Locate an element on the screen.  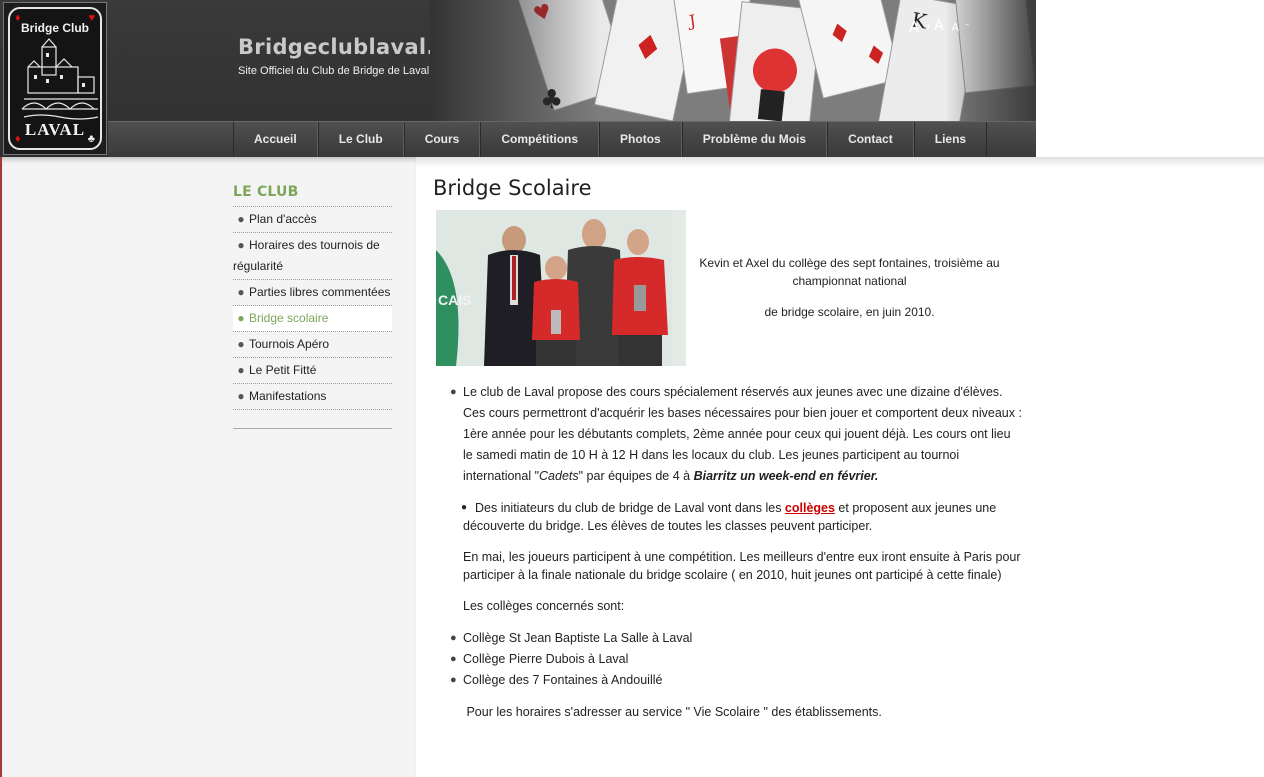
club-logo: ♦ ♥ Bridge Club LAVAL ♦ ♣ is located at coordinates (55, 78).